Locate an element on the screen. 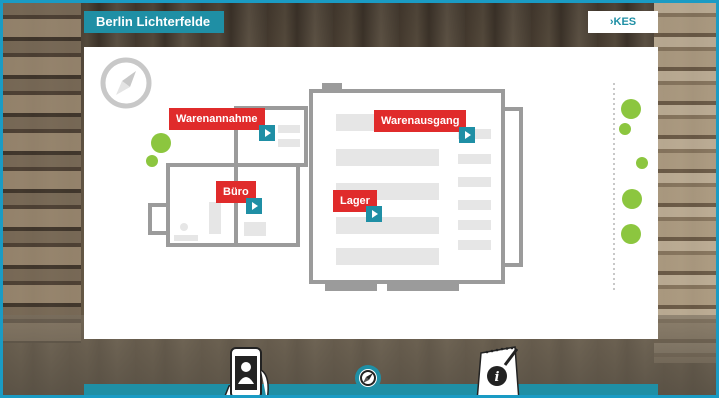  area-label-warenausgang: Warenausgang is located at coordinates (420, 121).